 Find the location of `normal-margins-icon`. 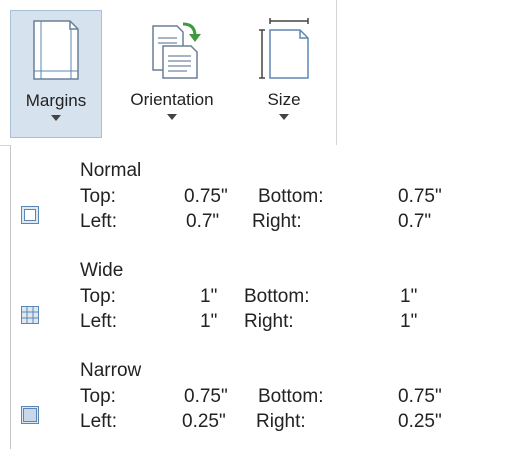

normal-margins-icon is located at coordinates (30, 215).